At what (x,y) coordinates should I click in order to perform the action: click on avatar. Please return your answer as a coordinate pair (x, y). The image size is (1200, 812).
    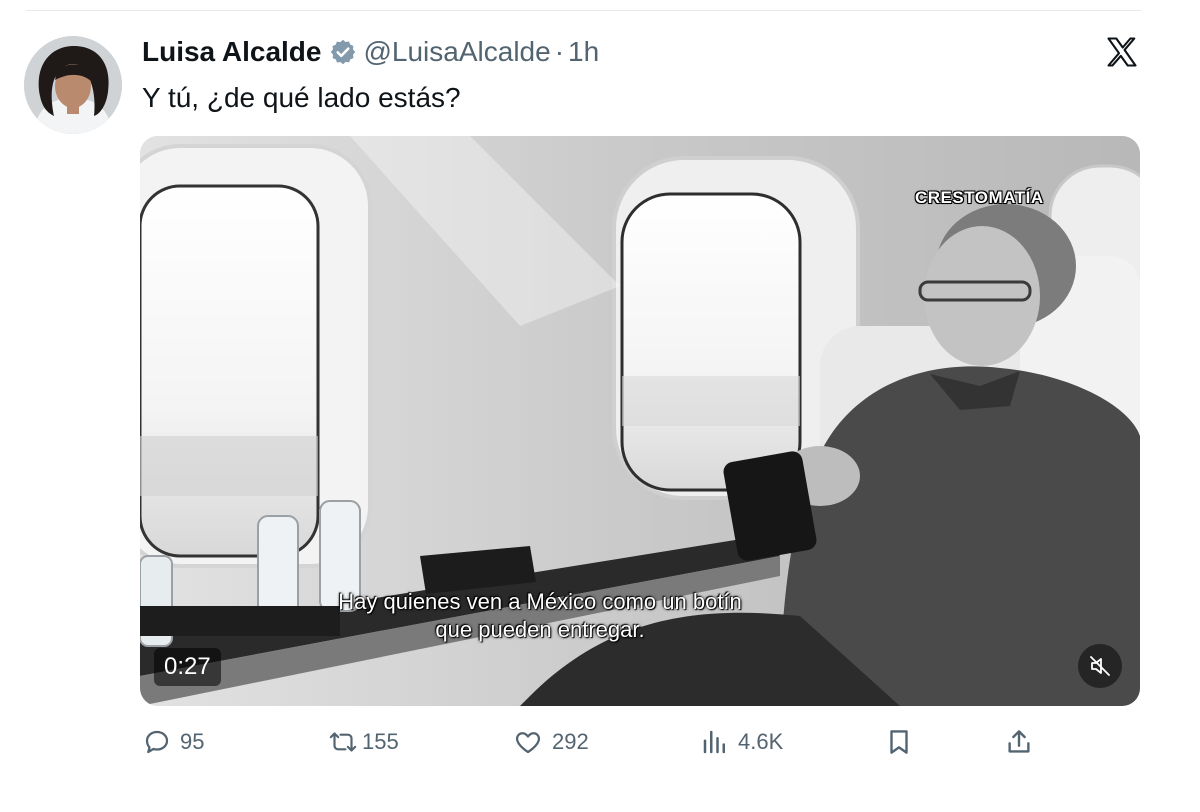
    Looking at the image, I should click on (73, 85).